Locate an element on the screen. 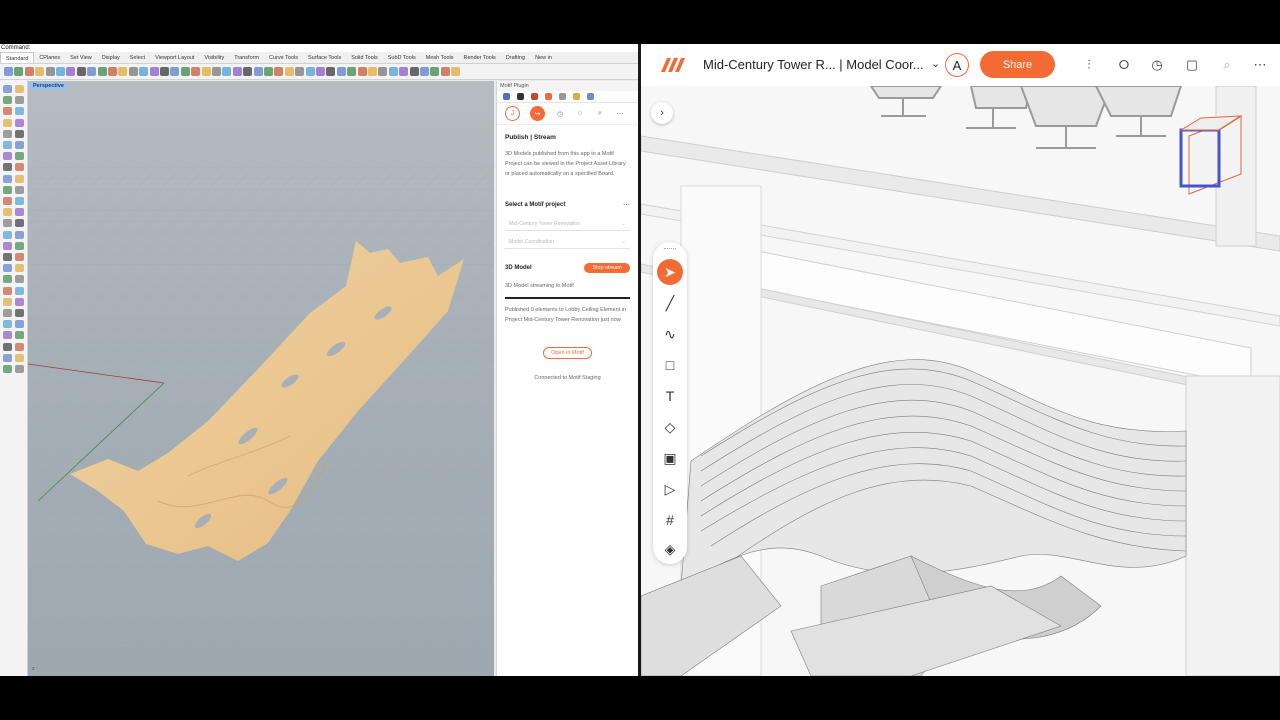 This screenshot has width=1280, height=720. tab-surface-tools: Surface Tools is located at coordinates (324, 57).